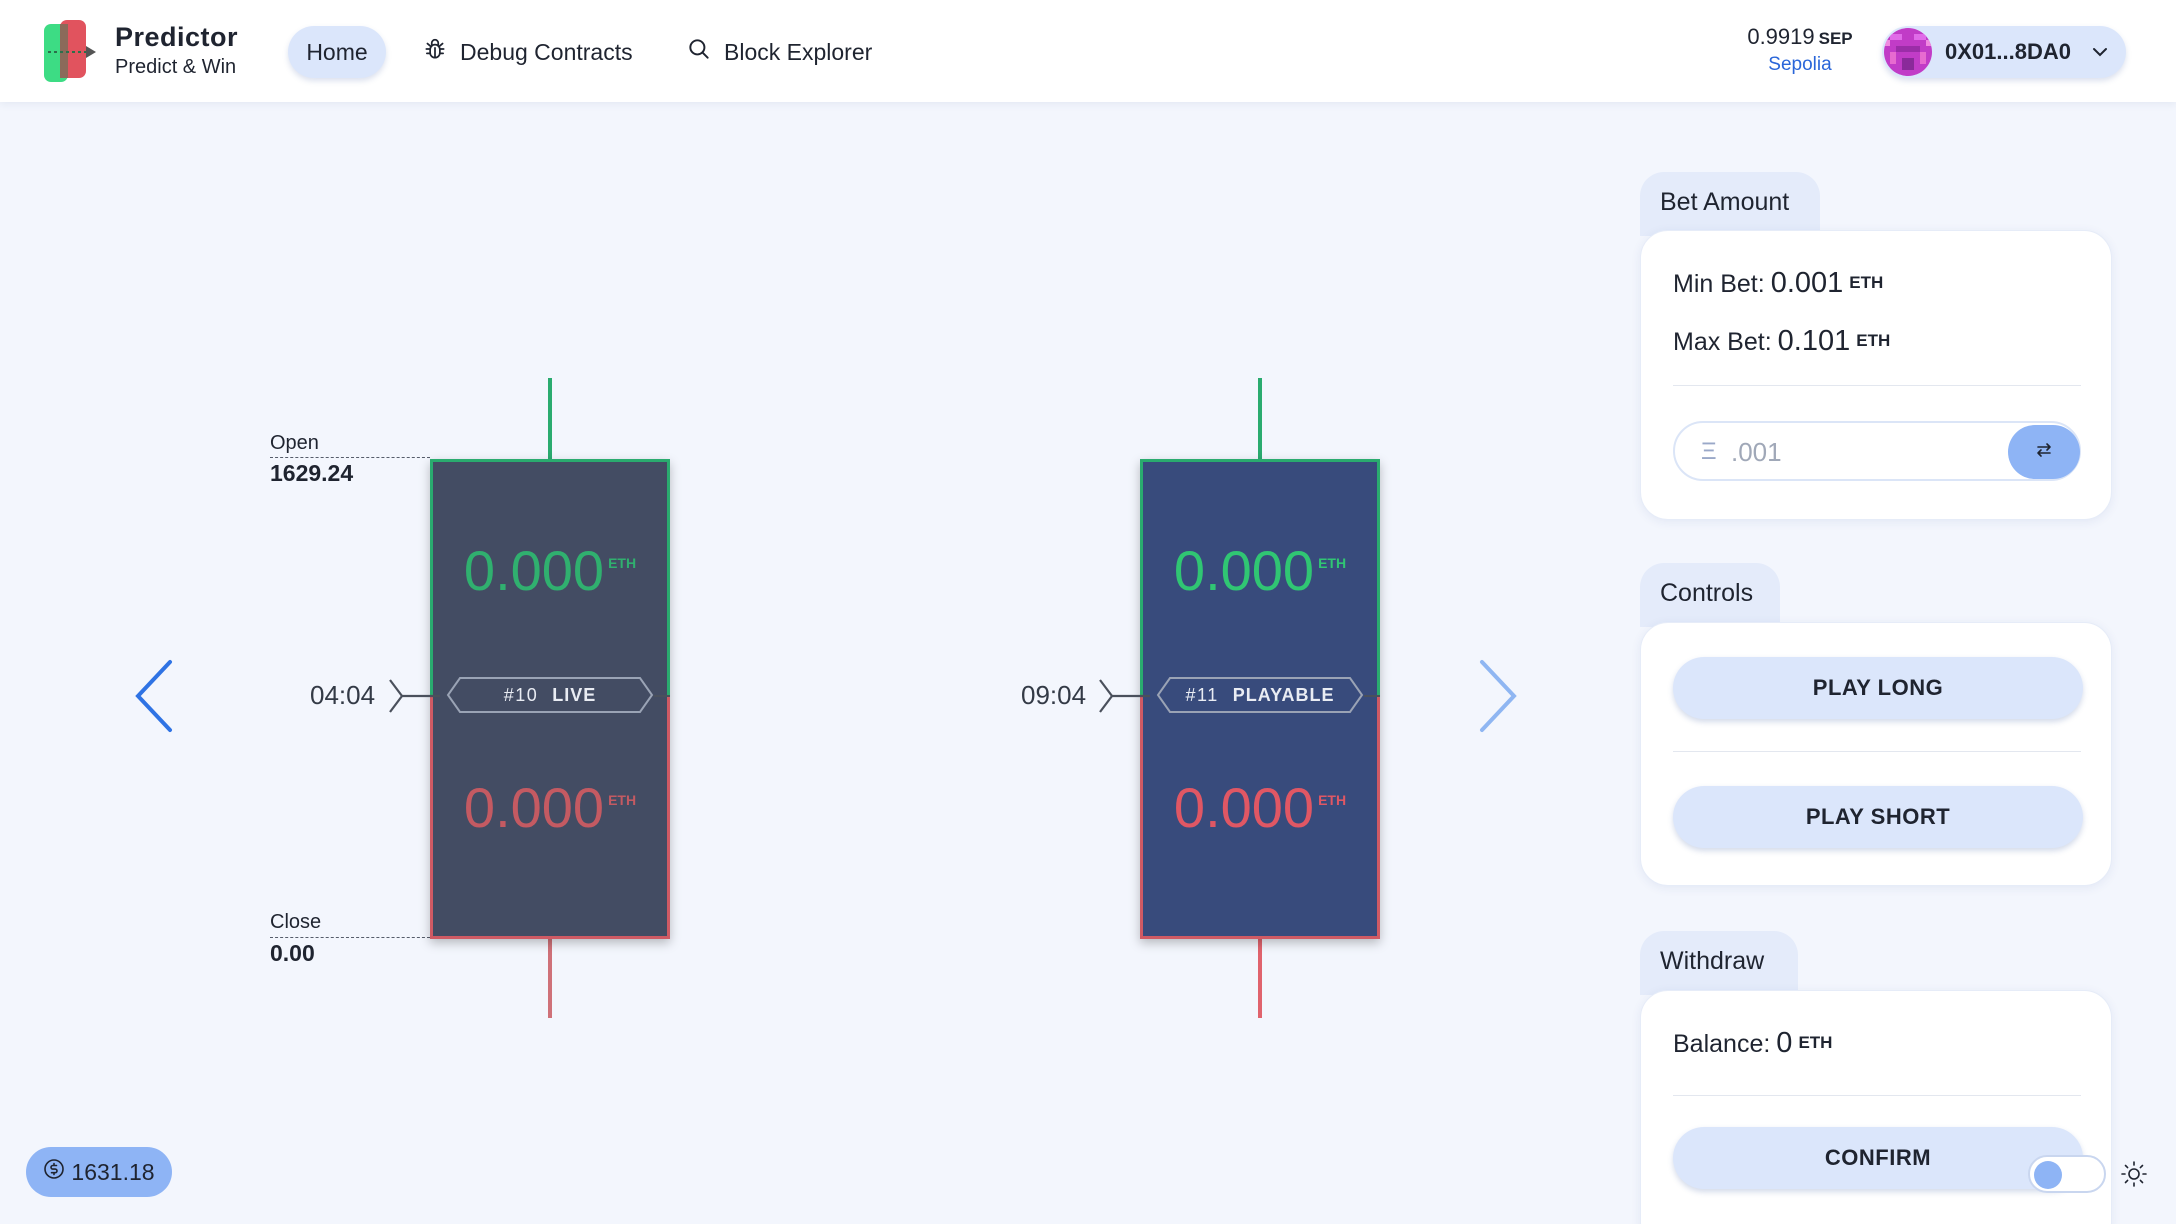 This screenshot has width=2176, height=1224. Describe the element at coordinates (1815, 1042) in the screenshot. I see `withdraw-balance-unit: ETH` at that location.